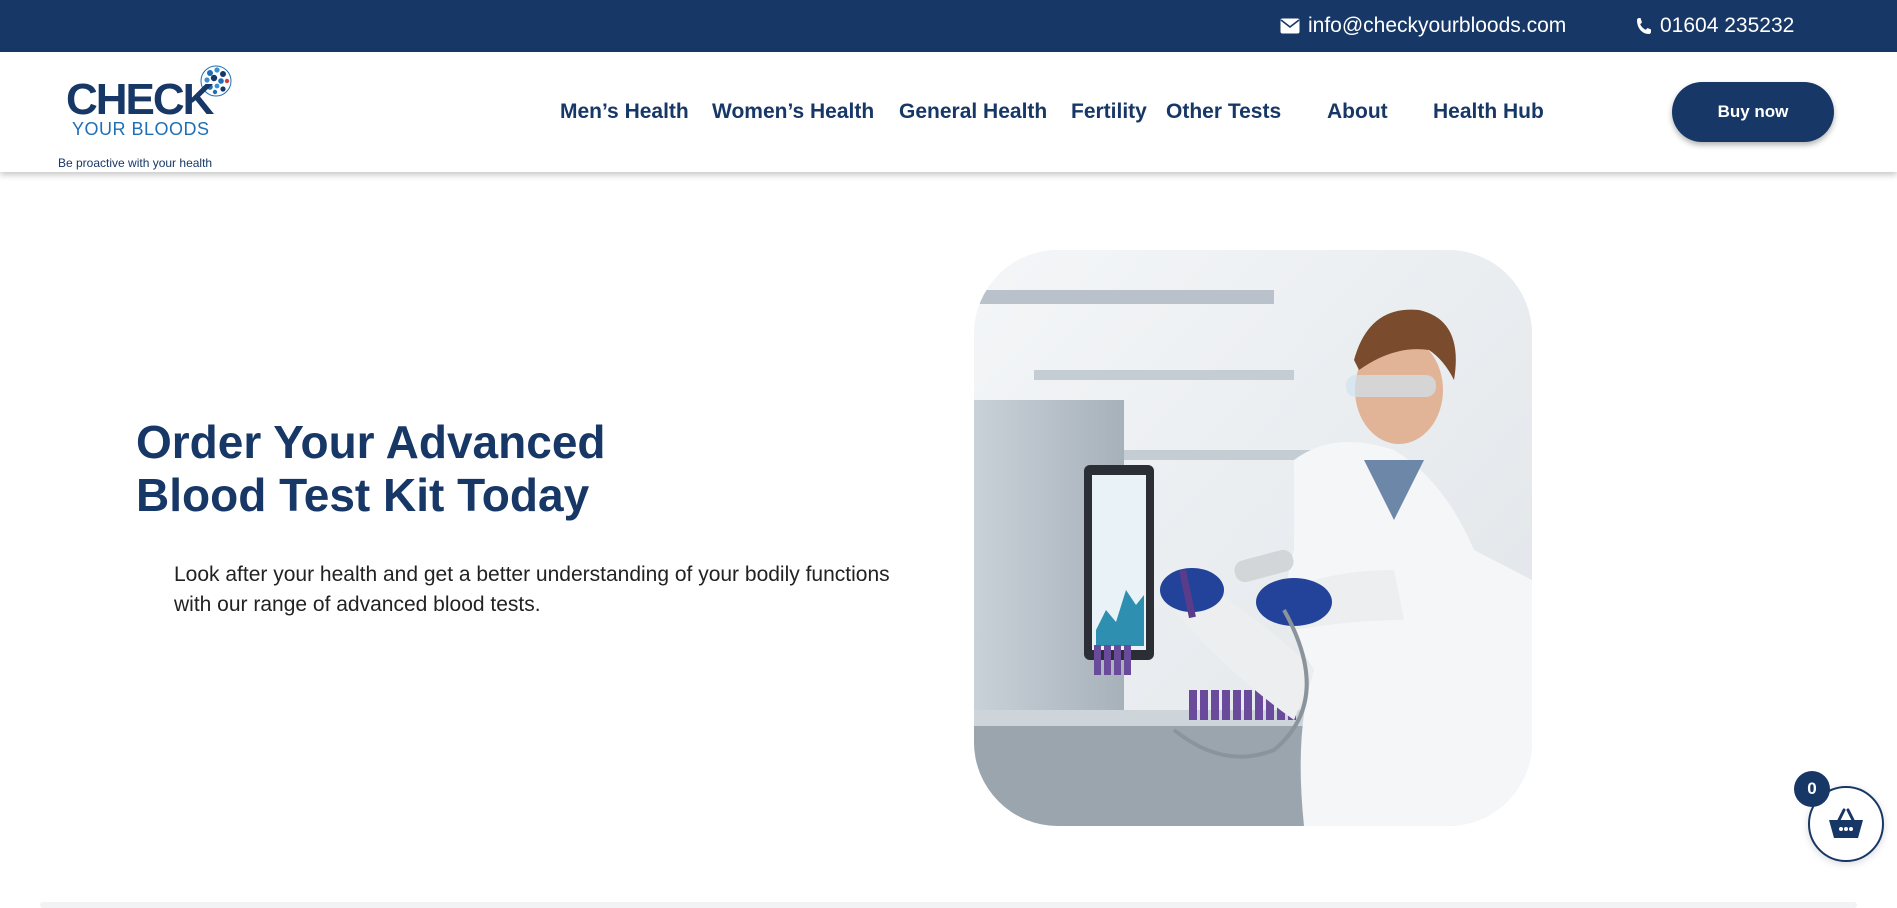 This screenshot has height=908, width=1897. What do you see at coordinates (371, 442) in the screenshot?
I see `hero-title-line-1: Order Your Advanced` at bounding box center [371, 442].